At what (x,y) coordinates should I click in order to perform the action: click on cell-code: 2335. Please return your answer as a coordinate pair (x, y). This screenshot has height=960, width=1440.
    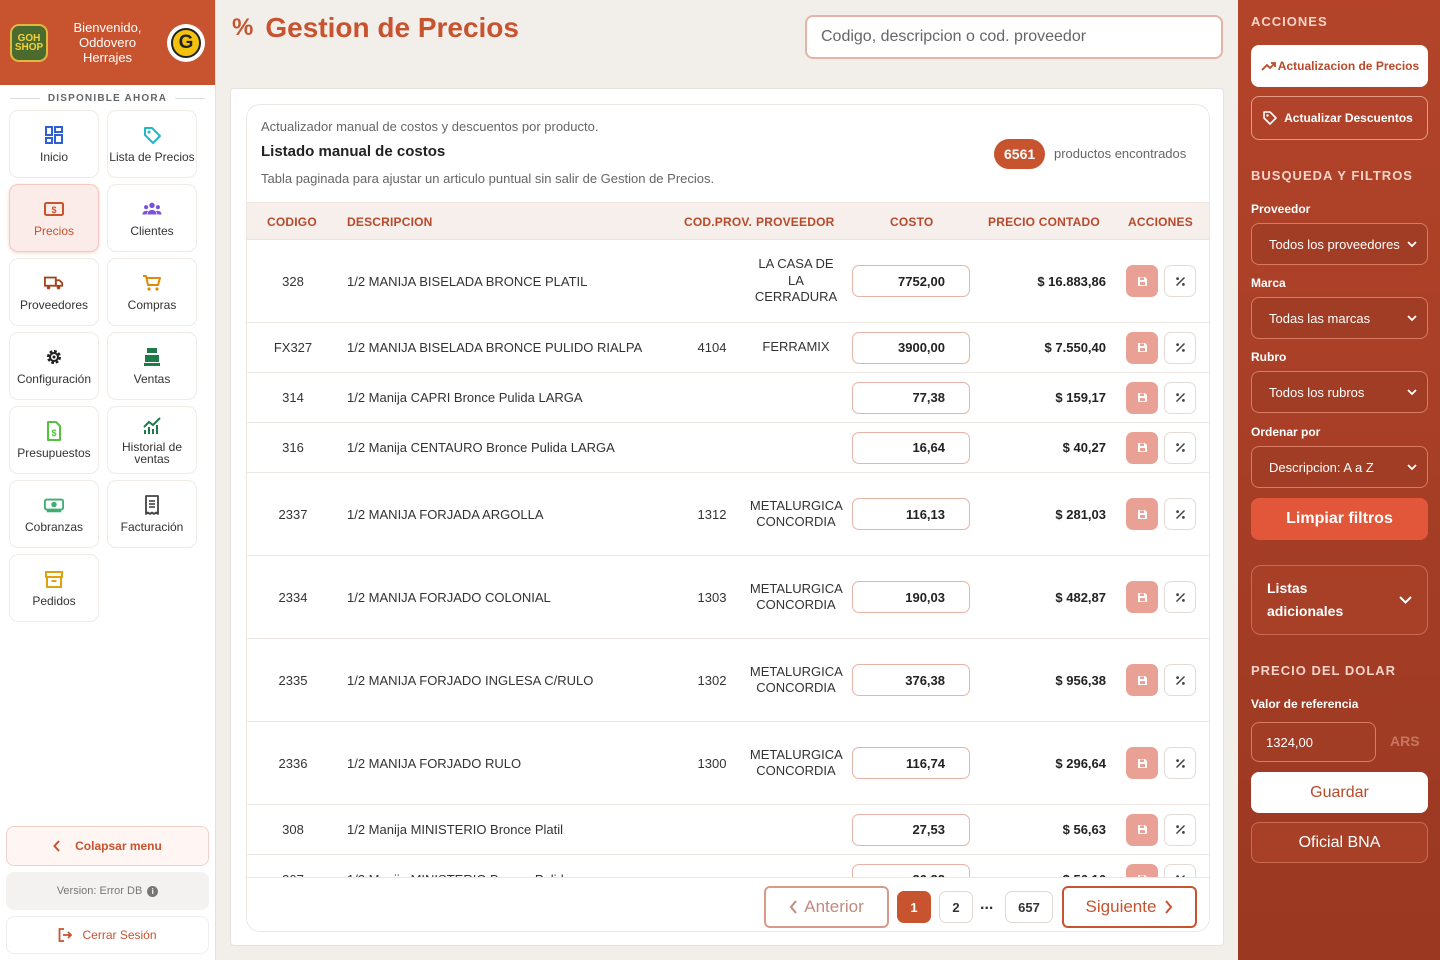
    Looking at the image, I should click on (293, 680).